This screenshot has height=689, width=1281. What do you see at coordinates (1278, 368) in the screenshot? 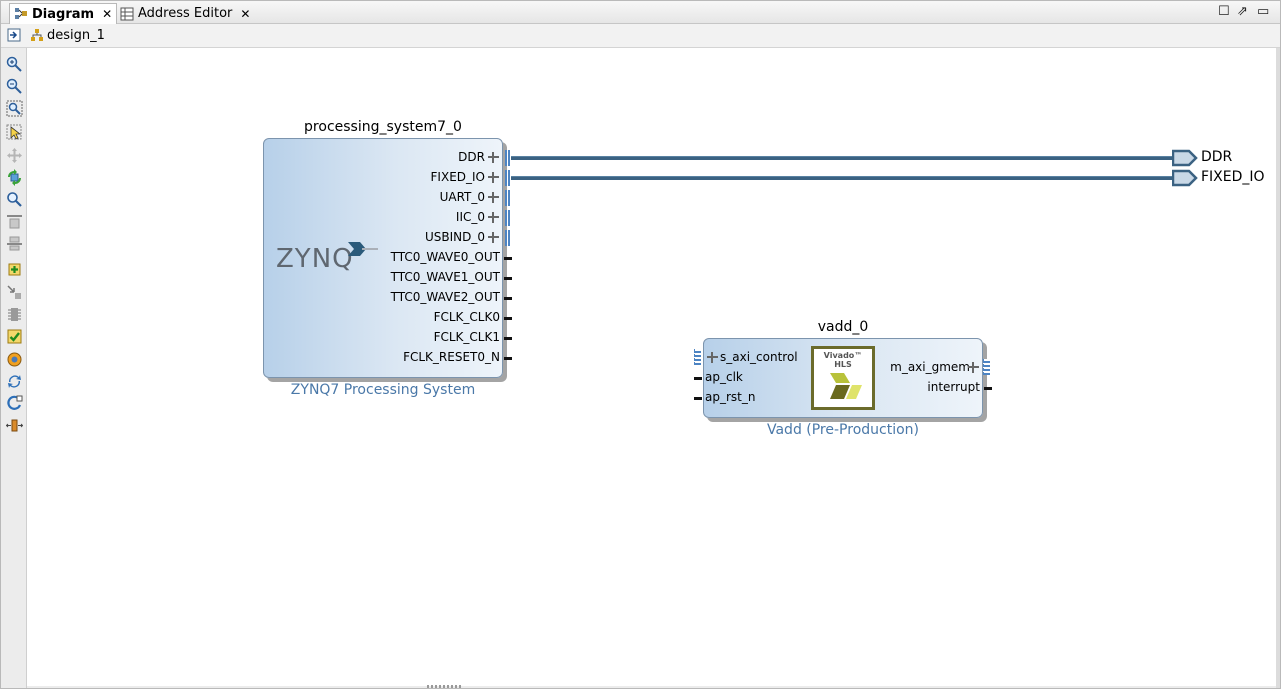
I see `vertical-scrollbar` at bounding box center [1278, 368].